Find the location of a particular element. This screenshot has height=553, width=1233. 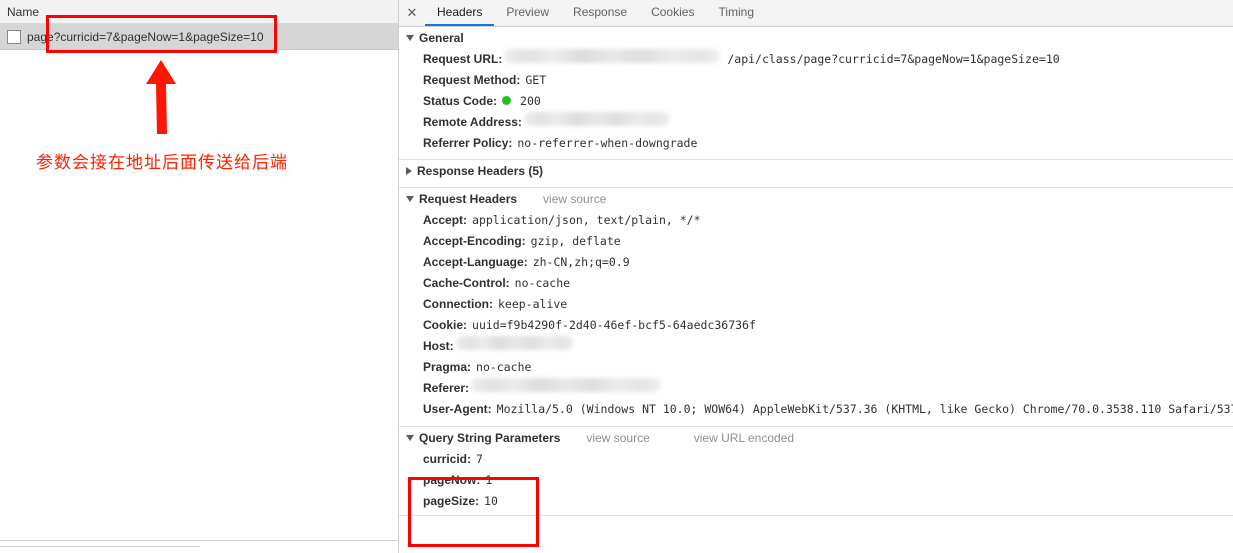

tab-headers: Headers is located at coordinates (460, 13).